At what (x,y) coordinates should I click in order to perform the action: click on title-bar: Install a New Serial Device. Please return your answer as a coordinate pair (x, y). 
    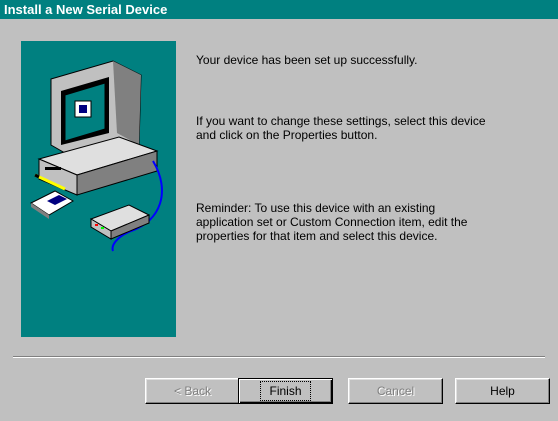
    Looking at the image, I should click on (279, 9).